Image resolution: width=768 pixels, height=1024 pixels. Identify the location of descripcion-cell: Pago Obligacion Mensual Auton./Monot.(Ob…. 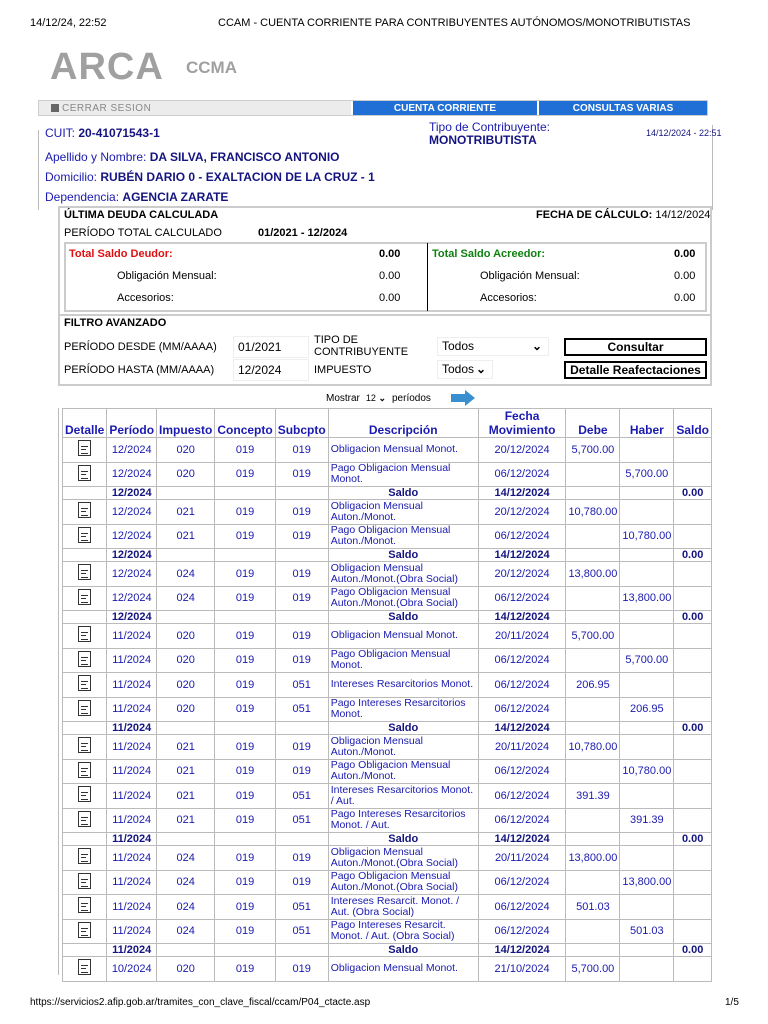
(403, 598).